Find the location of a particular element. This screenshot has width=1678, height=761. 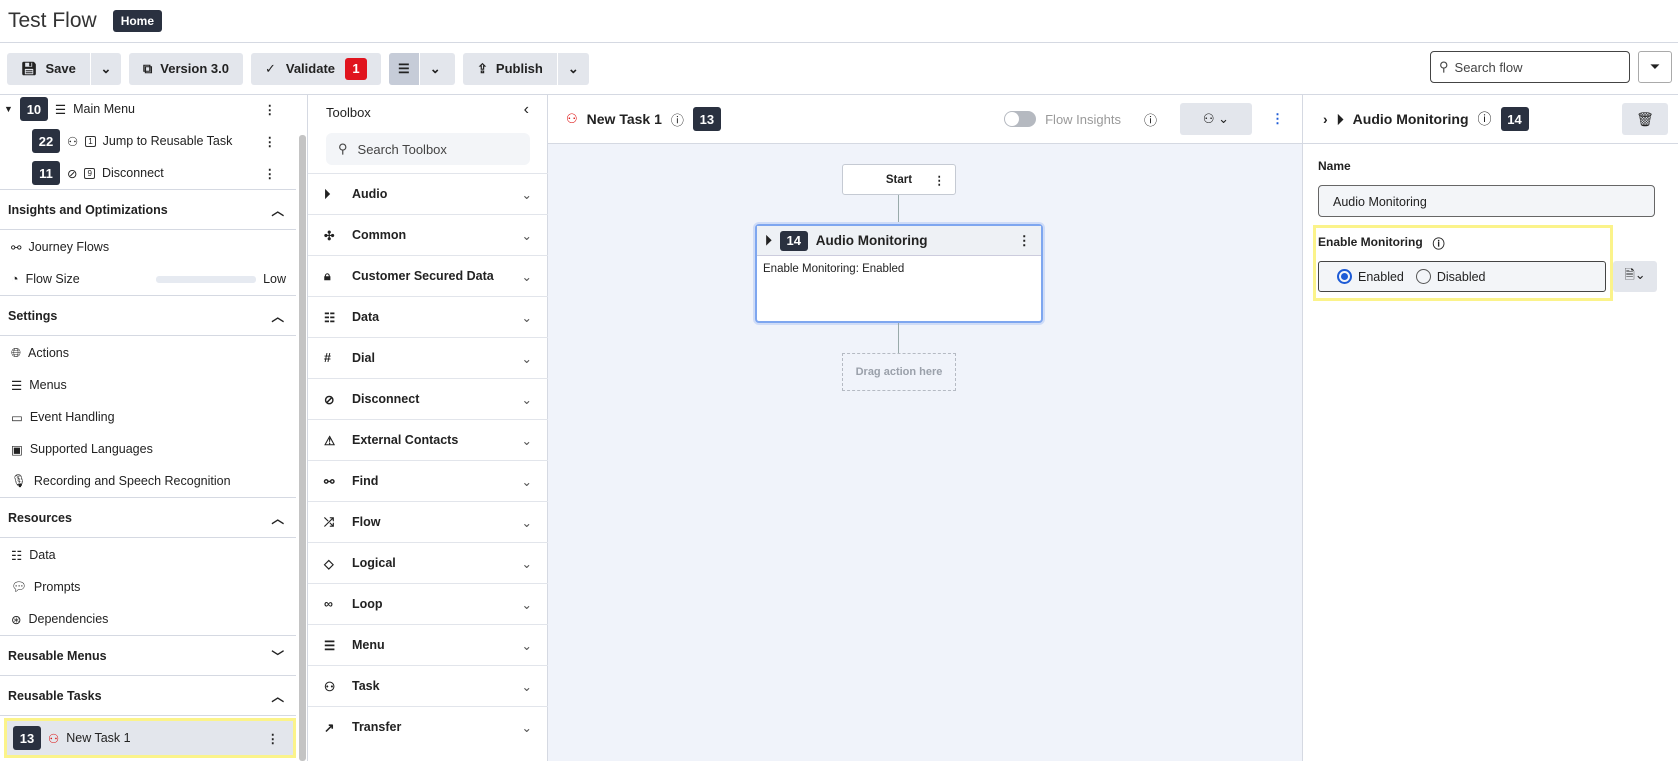

resources-dependencies: ⊛ Dependencies is located at coordinates (148, 619).